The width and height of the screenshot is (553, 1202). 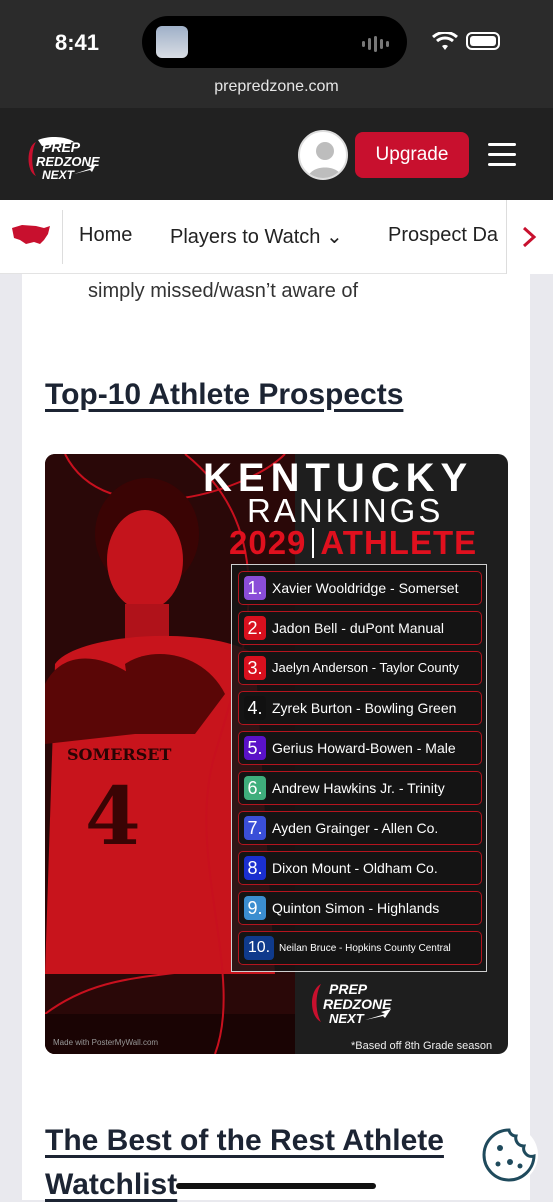 I want to click on rank-player: Xavier Wooldridge - Somerset, so click(x=365, y=588).